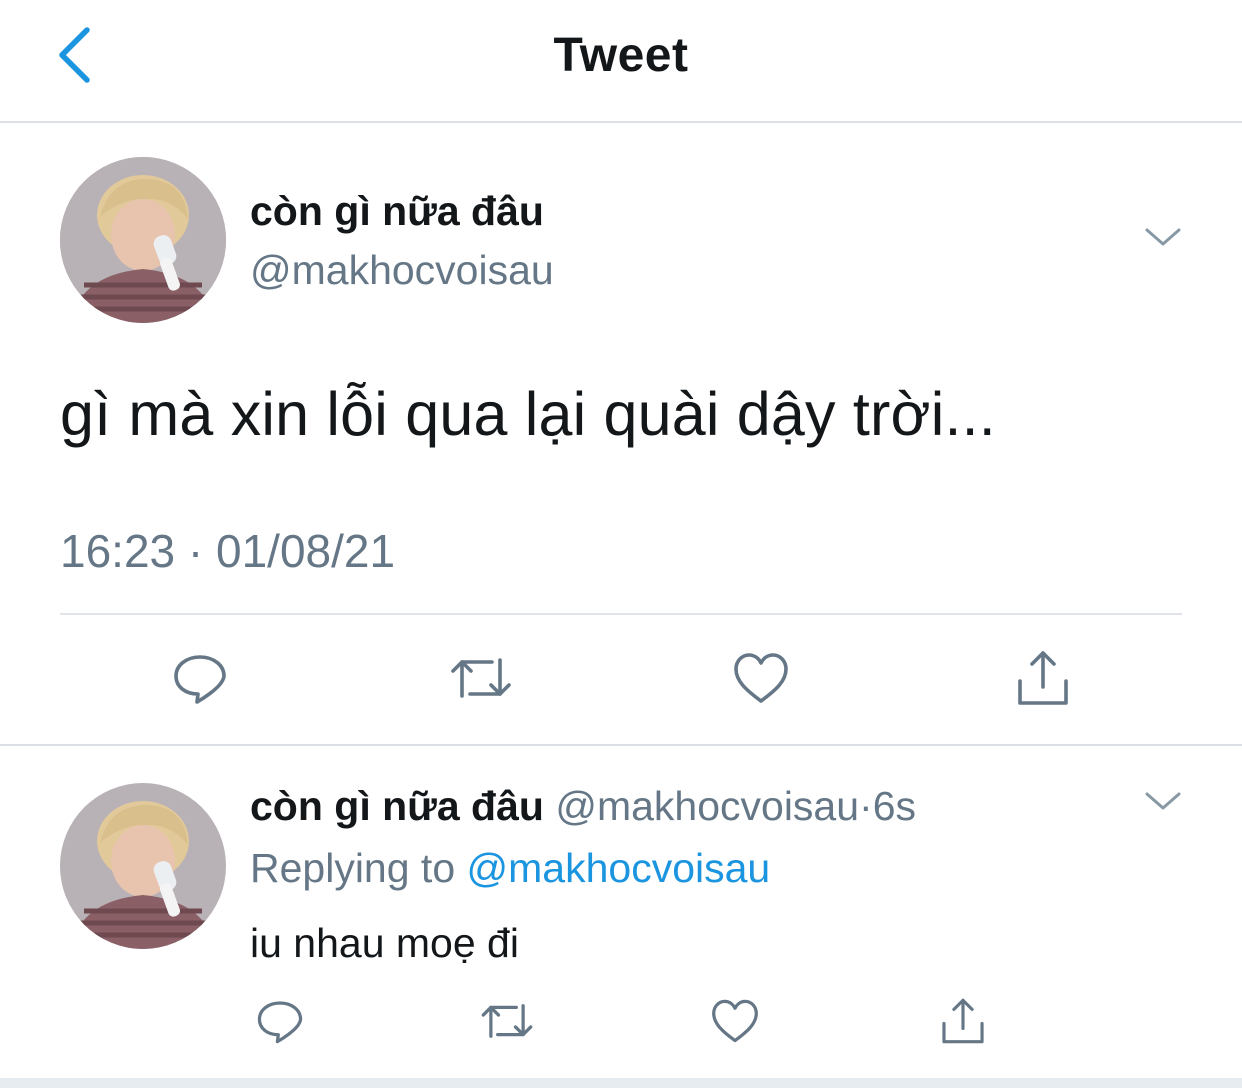 The width and height of the screenshot is (1242, 1088). I want to click on tweet-timestamp: 16:23 · 01/08/21, so click(227, 551).